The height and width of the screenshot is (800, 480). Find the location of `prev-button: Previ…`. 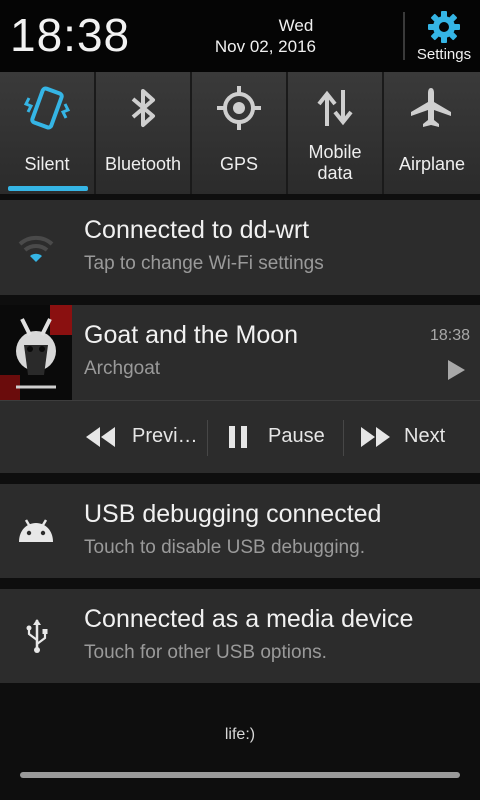

prev-button: Previ… is located at coordinates (139, 437).